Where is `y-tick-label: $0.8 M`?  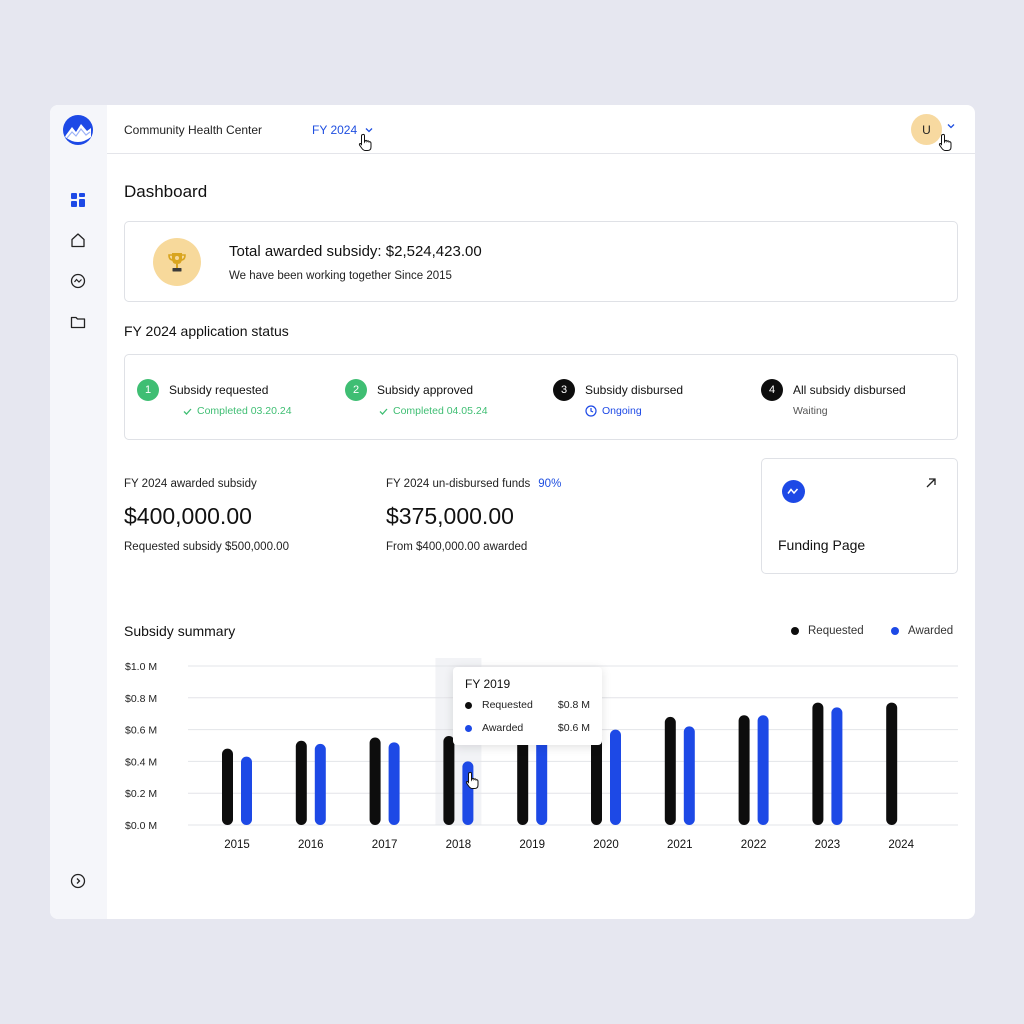
y-tick-label: $0.8 M is located at coordinates (141, 699).